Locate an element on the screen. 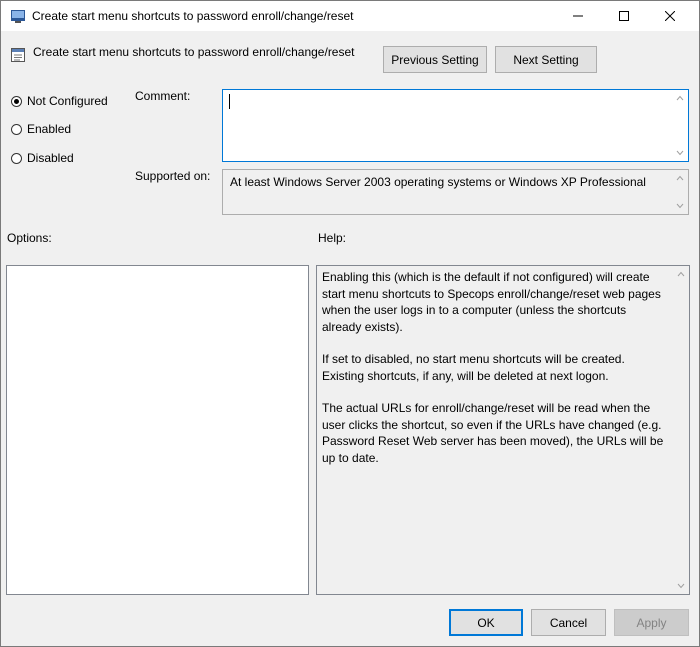 The width and height of the screenshot is (700, 647). supported-scrollbar is located at coordinates (680, 192).